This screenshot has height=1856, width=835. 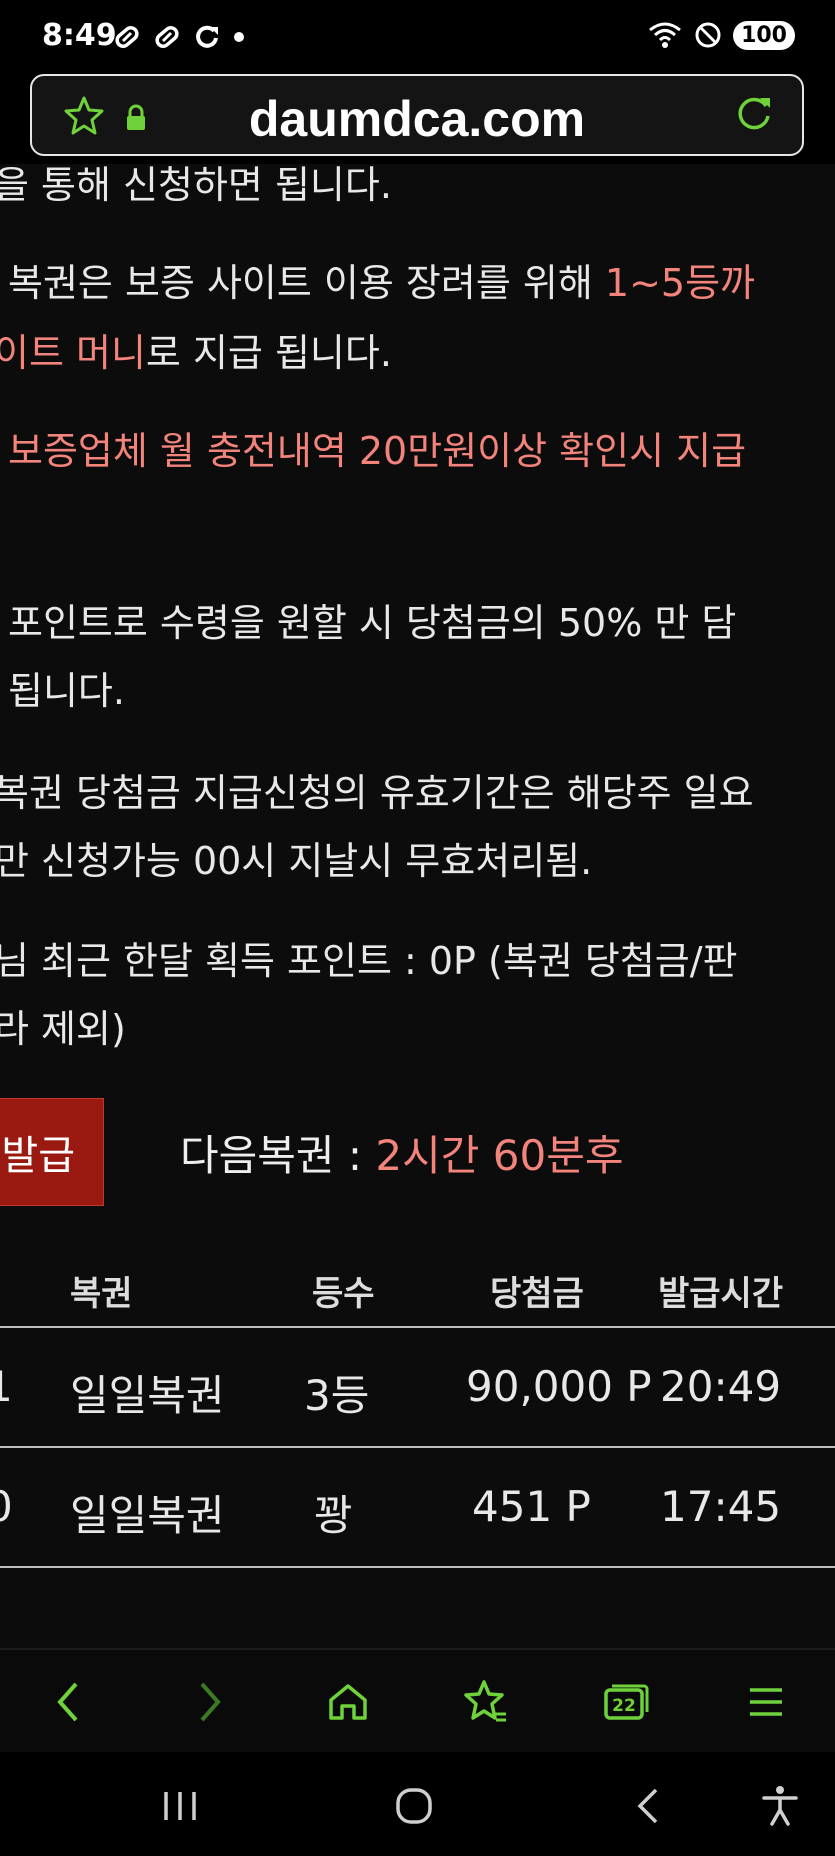 I want to click on info-line-5: 포인트로 수령을 원할 시 당첨금의 50% 만 담, so click(x=372, y=623).